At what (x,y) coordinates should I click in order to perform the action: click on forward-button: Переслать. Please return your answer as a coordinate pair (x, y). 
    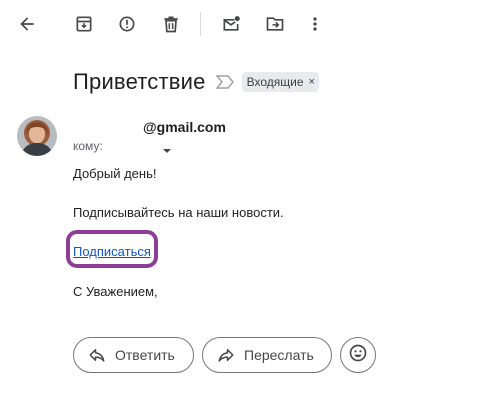
    Looking at the image, I should click on (267, 355).